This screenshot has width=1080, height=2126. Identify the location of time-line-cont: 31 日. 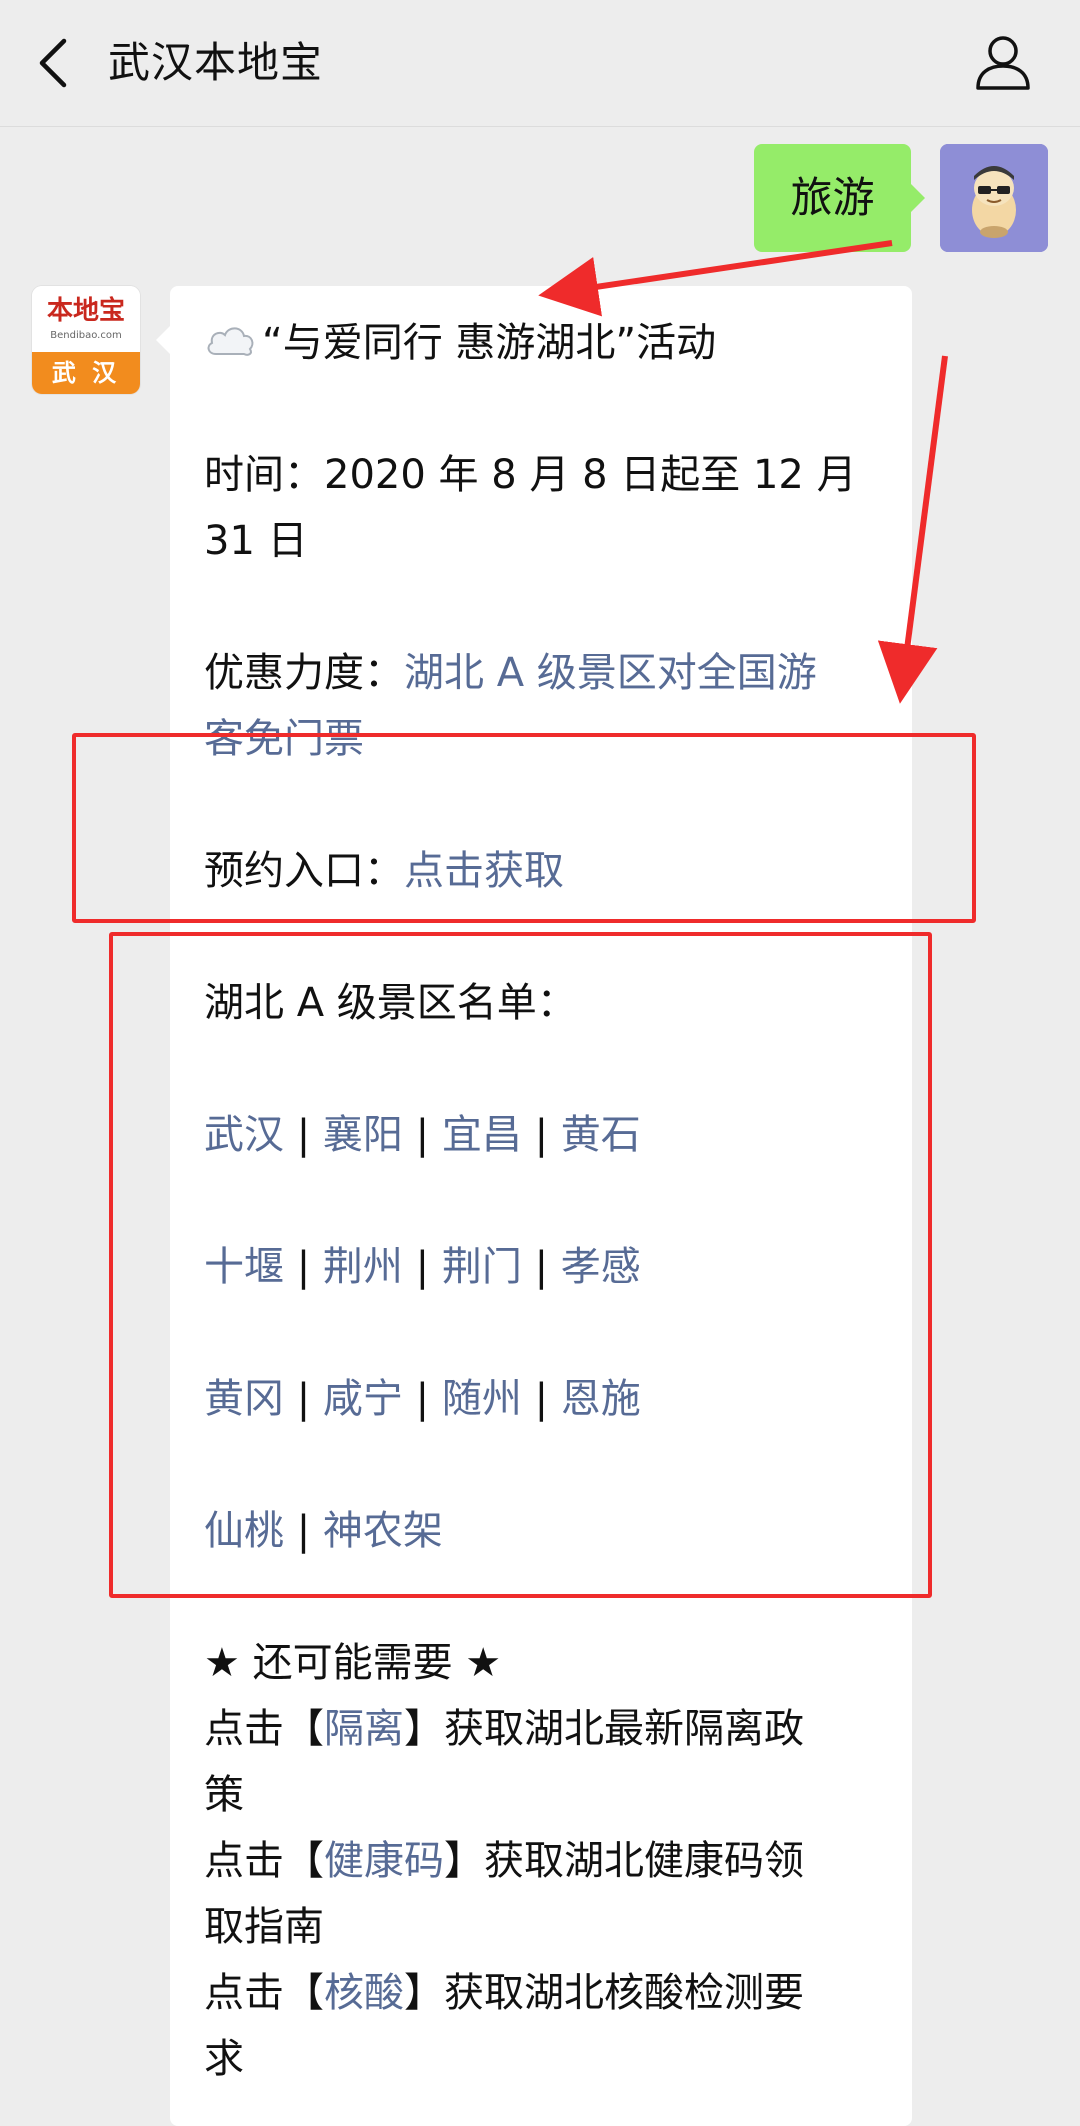
(256, 541).